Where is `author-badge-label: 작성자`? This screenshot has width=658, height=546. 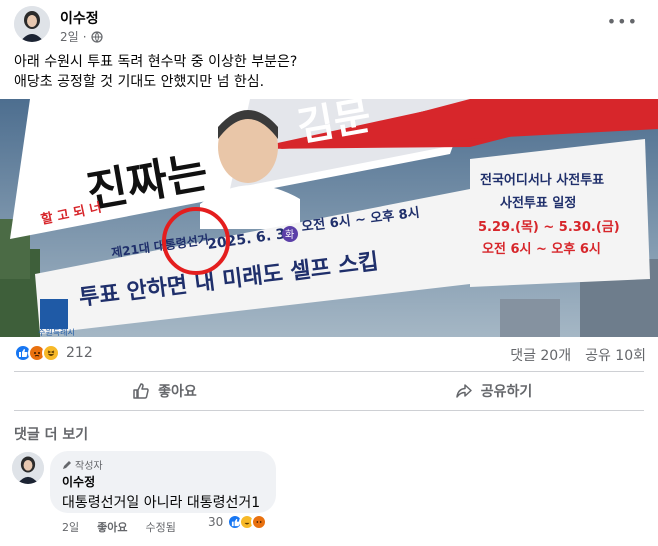 author-badge-label: 작성자 is located at coordinates (89, 466).